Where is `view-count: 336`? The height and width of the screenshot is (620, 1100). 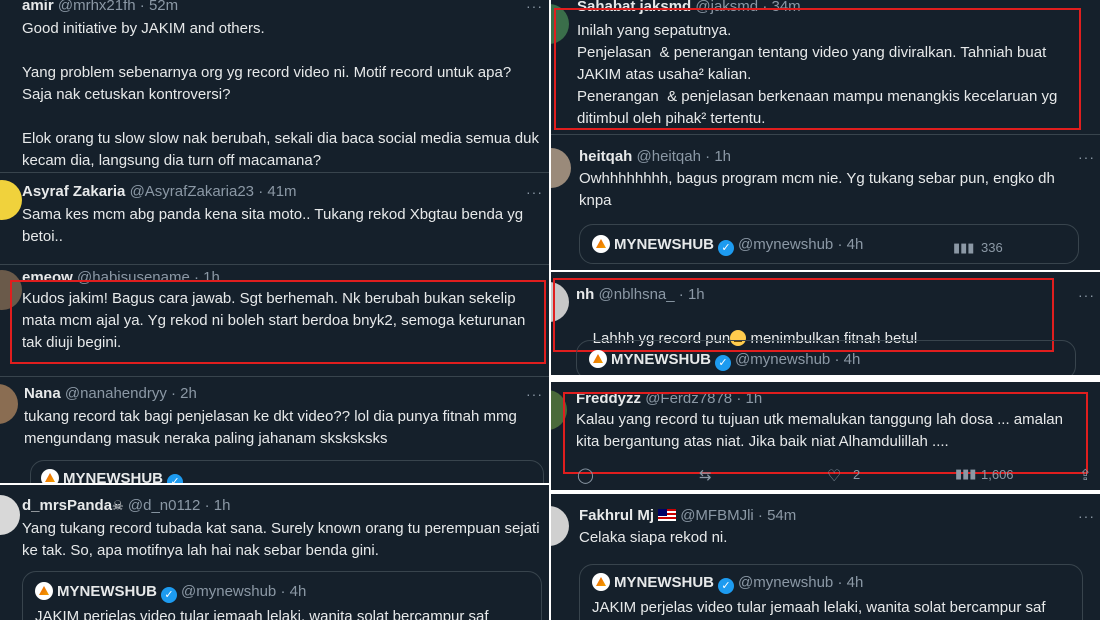
view-count: 336 is located at coordinates (992, 247).